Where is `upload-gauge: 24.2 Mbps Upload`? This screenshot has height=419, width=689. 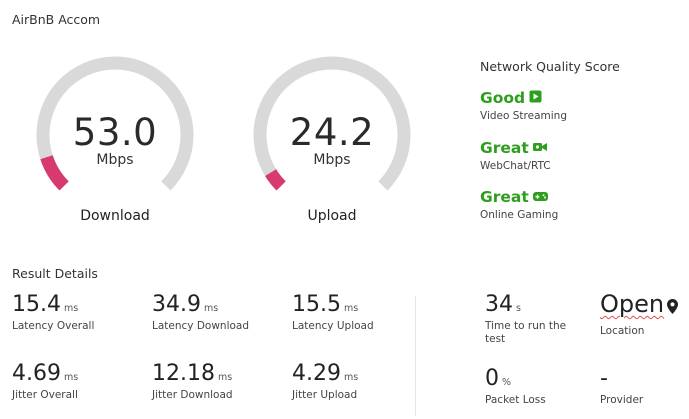
upload-gauge: 24.2 Mbps Upload is located at coordinates (332, 142).